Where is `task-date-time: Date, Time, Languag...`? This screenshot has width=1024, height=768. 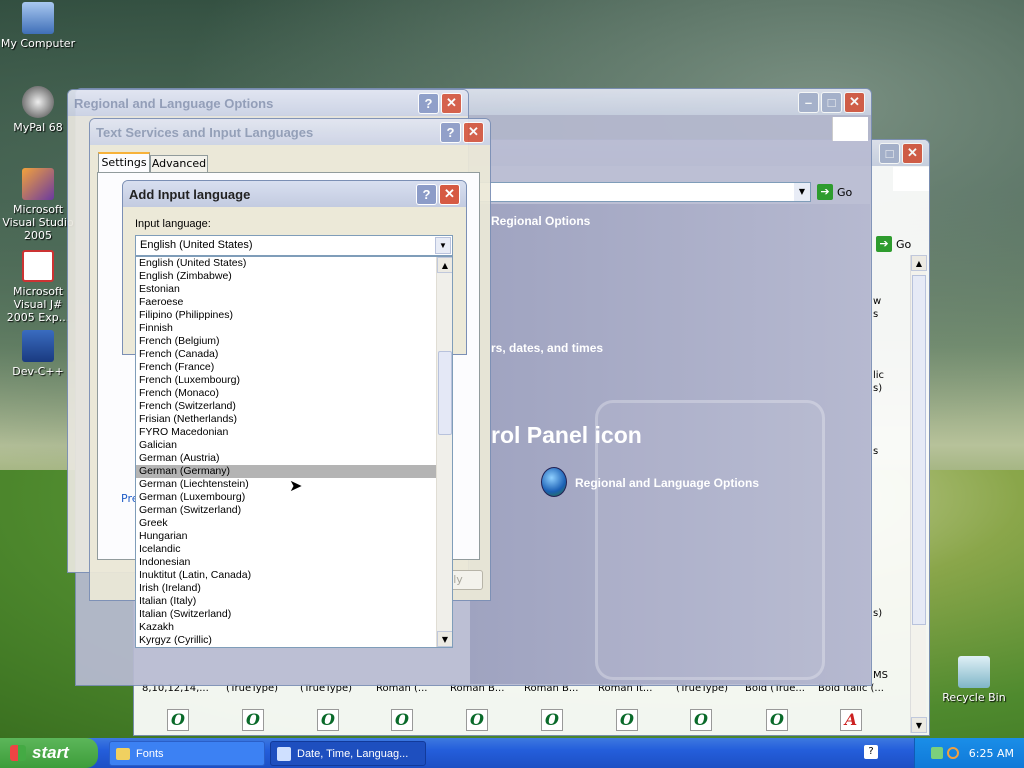
task-date-time: Date, Time, Languag... is located at coordinates (348, 753).